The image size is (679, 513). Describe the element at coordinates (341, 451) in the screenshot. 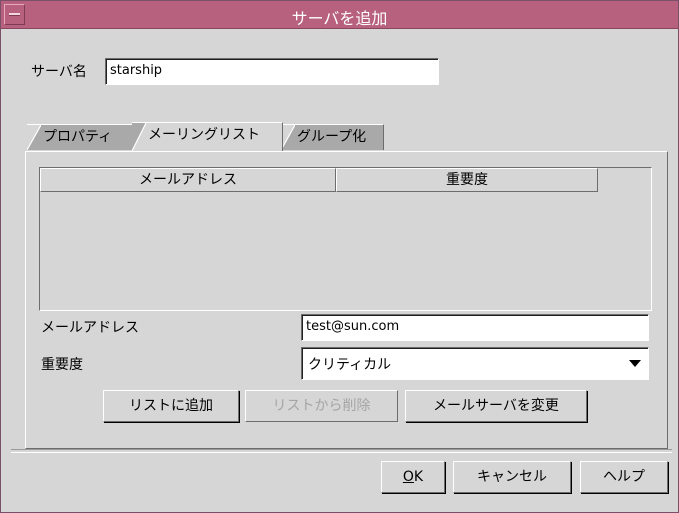

I see `divider` at that location.